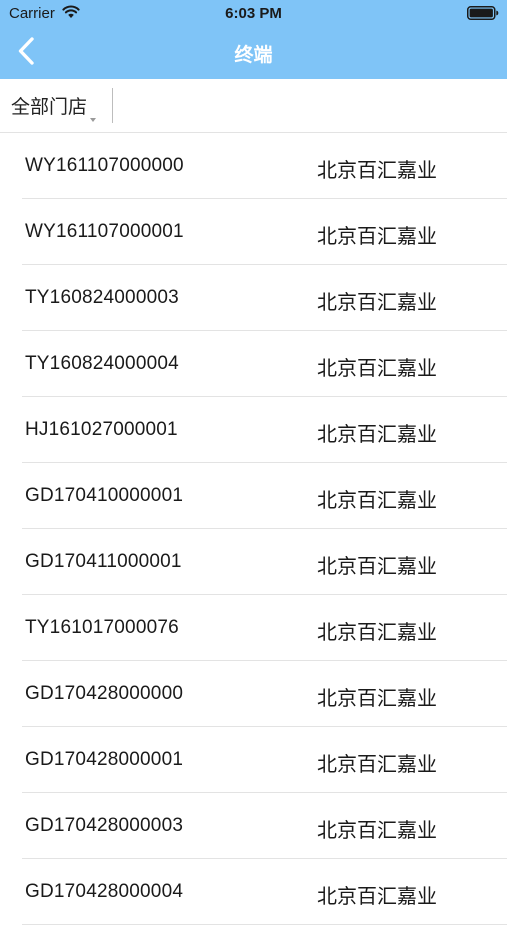  I want to click on terminal-row: TY160824000003 北京百汇嘉业, so click(253, 298).